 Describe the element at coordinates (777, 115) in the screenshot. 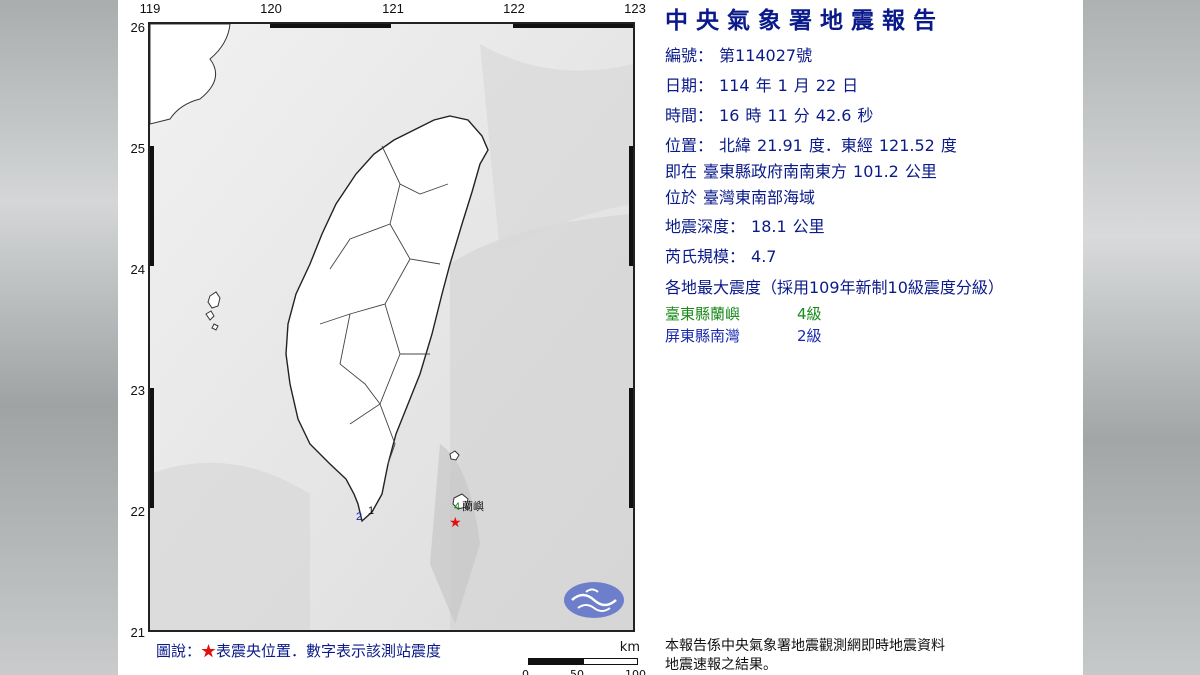

I see `time-minute: 11` at that location.